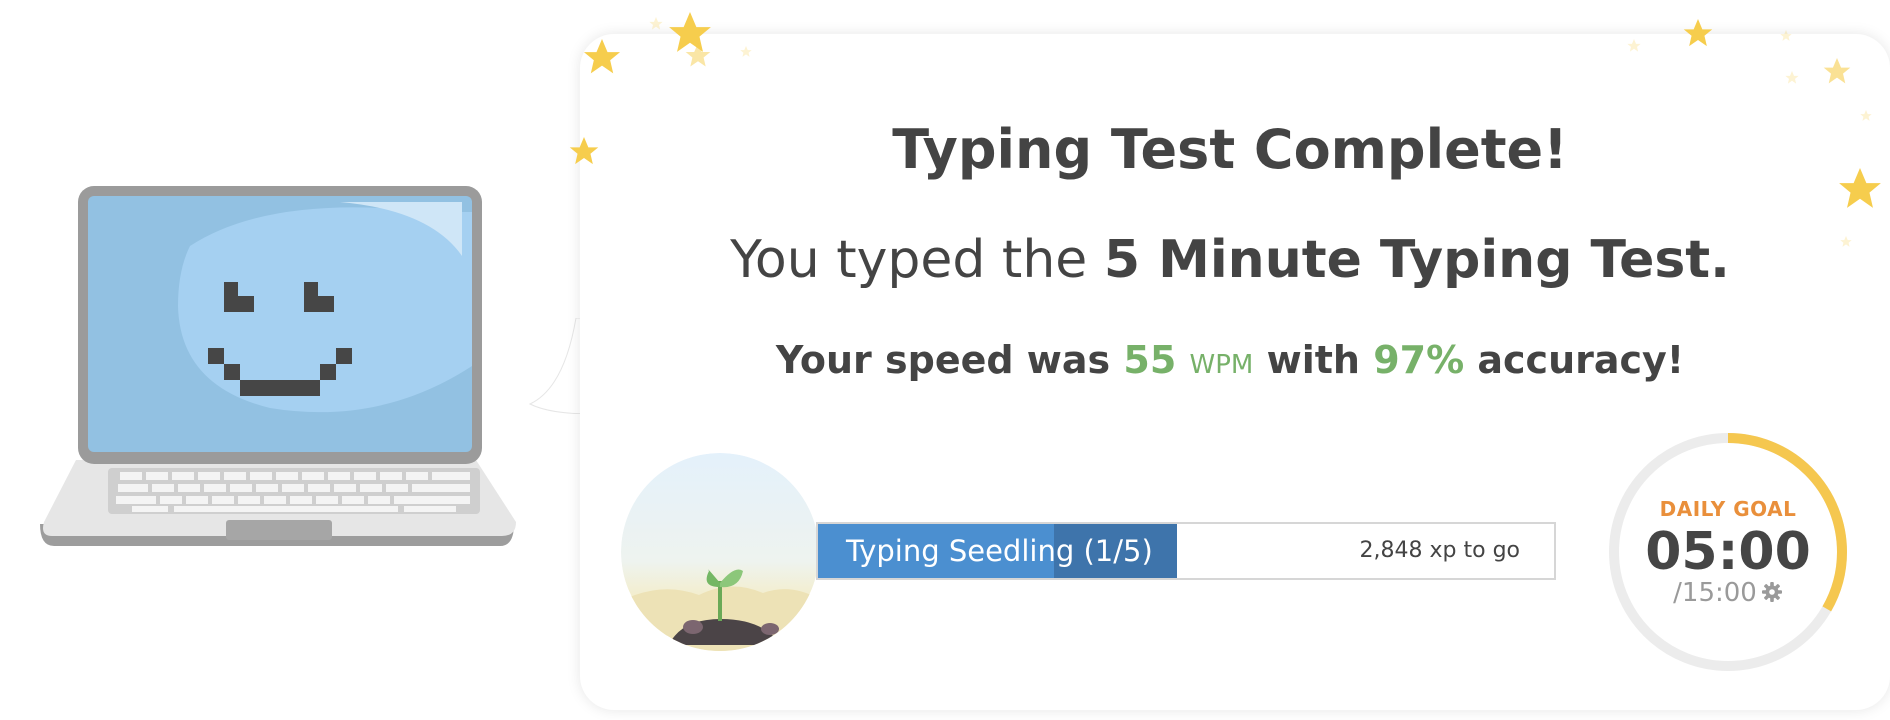 The image size is (1890, 720). What do you see at coordinates (1419, 360) in the screenshot?
I see `accuracy-value: 97%` at bounding box center [1419, 360].